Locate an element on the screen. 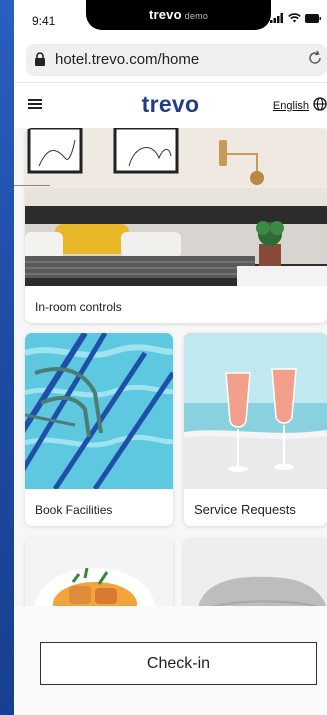  food-image is located at coordinates (99, 572).